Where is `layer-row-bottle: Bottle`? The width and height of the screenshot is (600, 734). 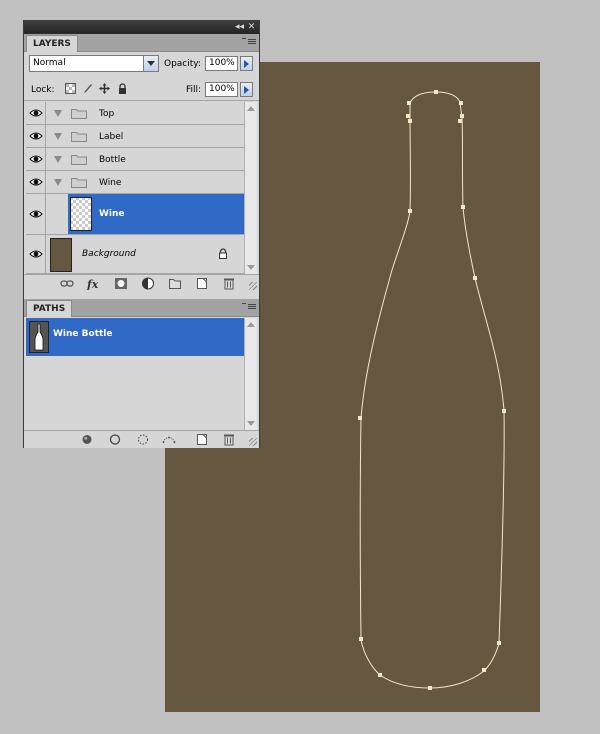
layer-row-bottle: Bottle is located at coordinates (135, 159).